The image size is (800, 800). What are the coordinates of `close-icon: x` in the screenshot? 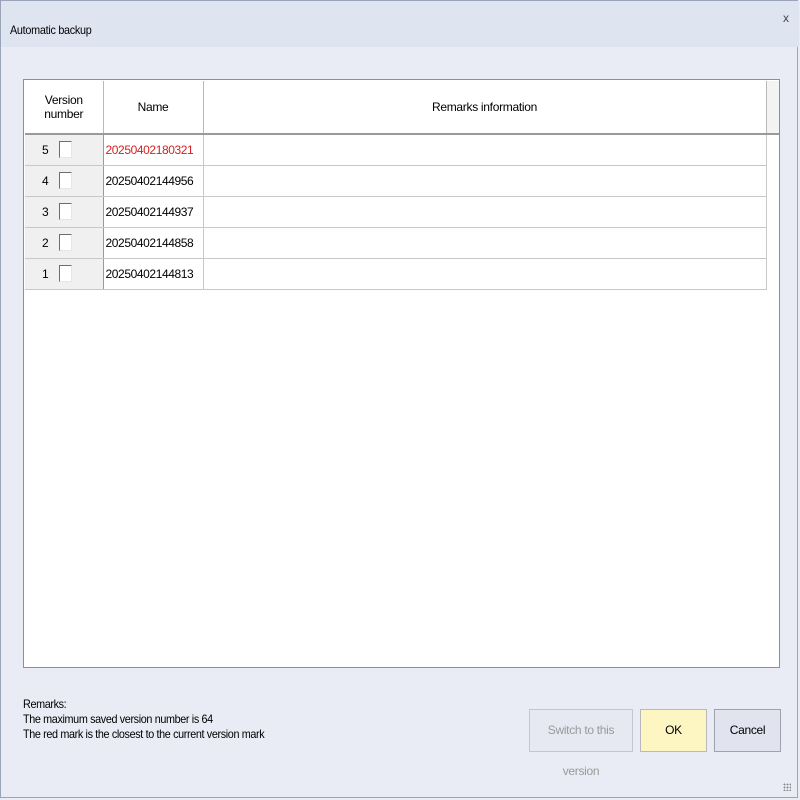 It's located at (786, 18).